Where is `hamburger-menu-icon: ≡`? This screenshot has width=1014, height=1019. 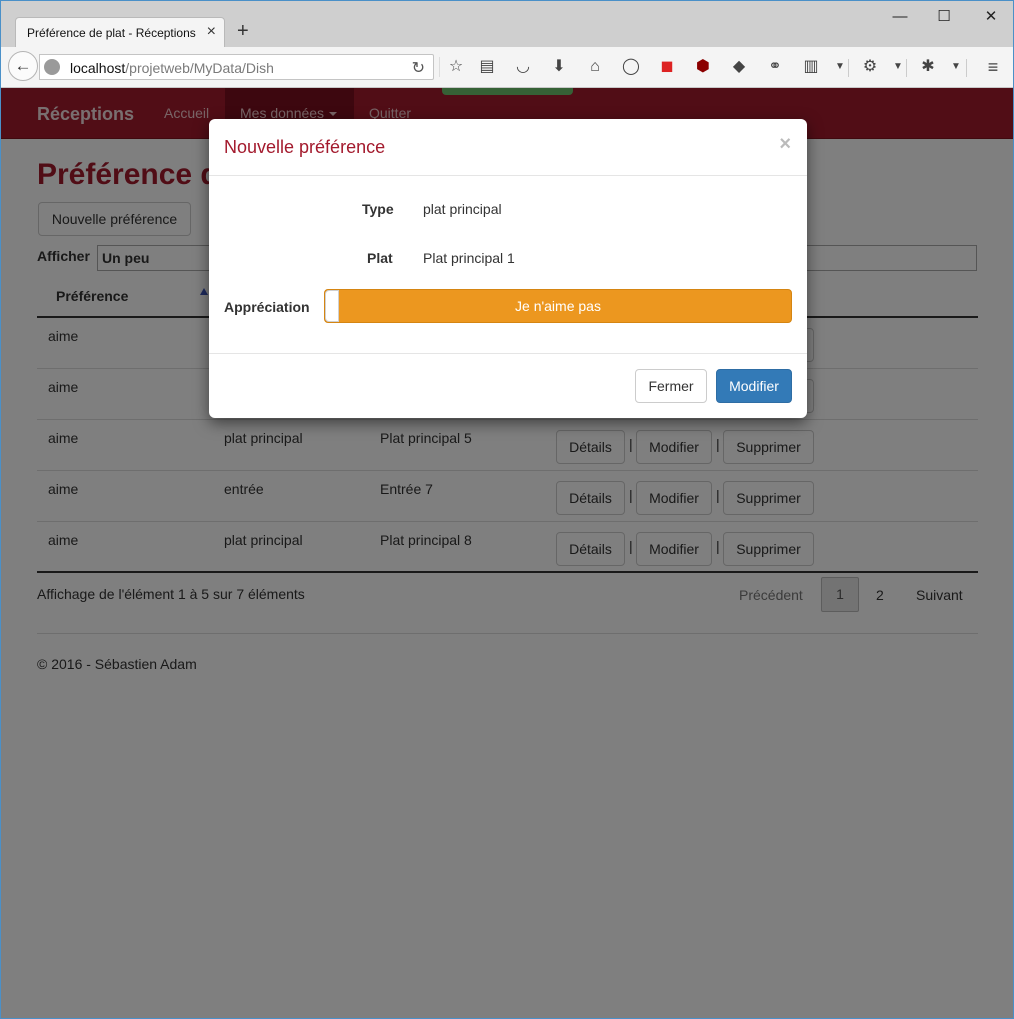
hamburger-menu-icon: ≡ is located at coordinates (993, 67).